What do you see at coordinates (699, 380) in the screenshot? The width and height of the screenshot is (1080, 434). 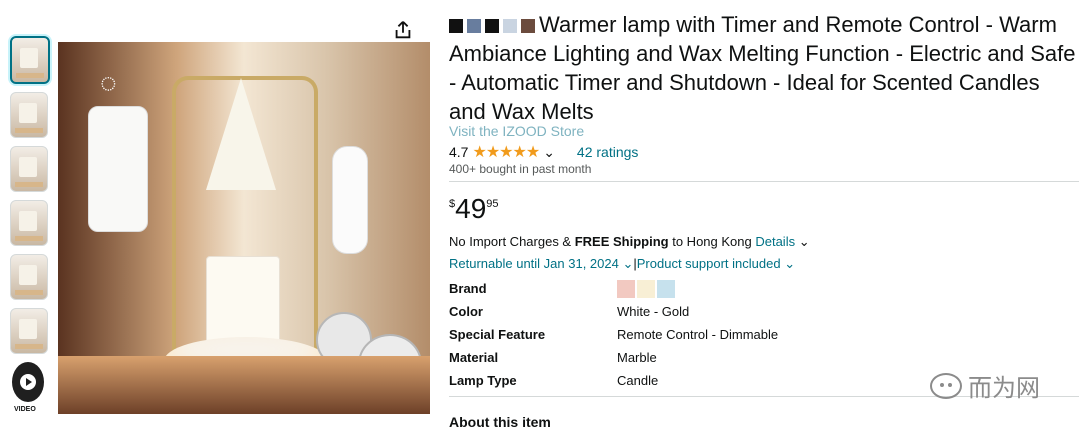 I see `spec-row: Lamp Type Candle` at bounding box center [699, 380].